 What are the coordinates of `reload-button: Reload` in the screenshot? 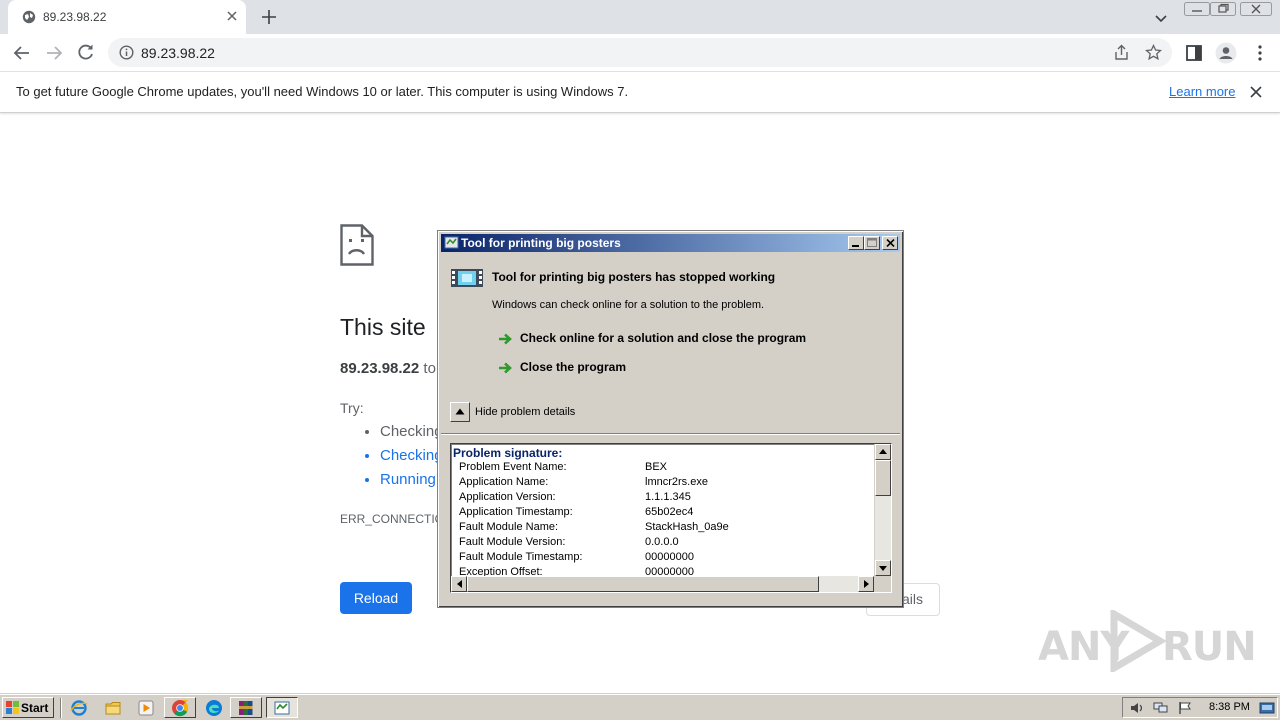 It's located at (376, 598).